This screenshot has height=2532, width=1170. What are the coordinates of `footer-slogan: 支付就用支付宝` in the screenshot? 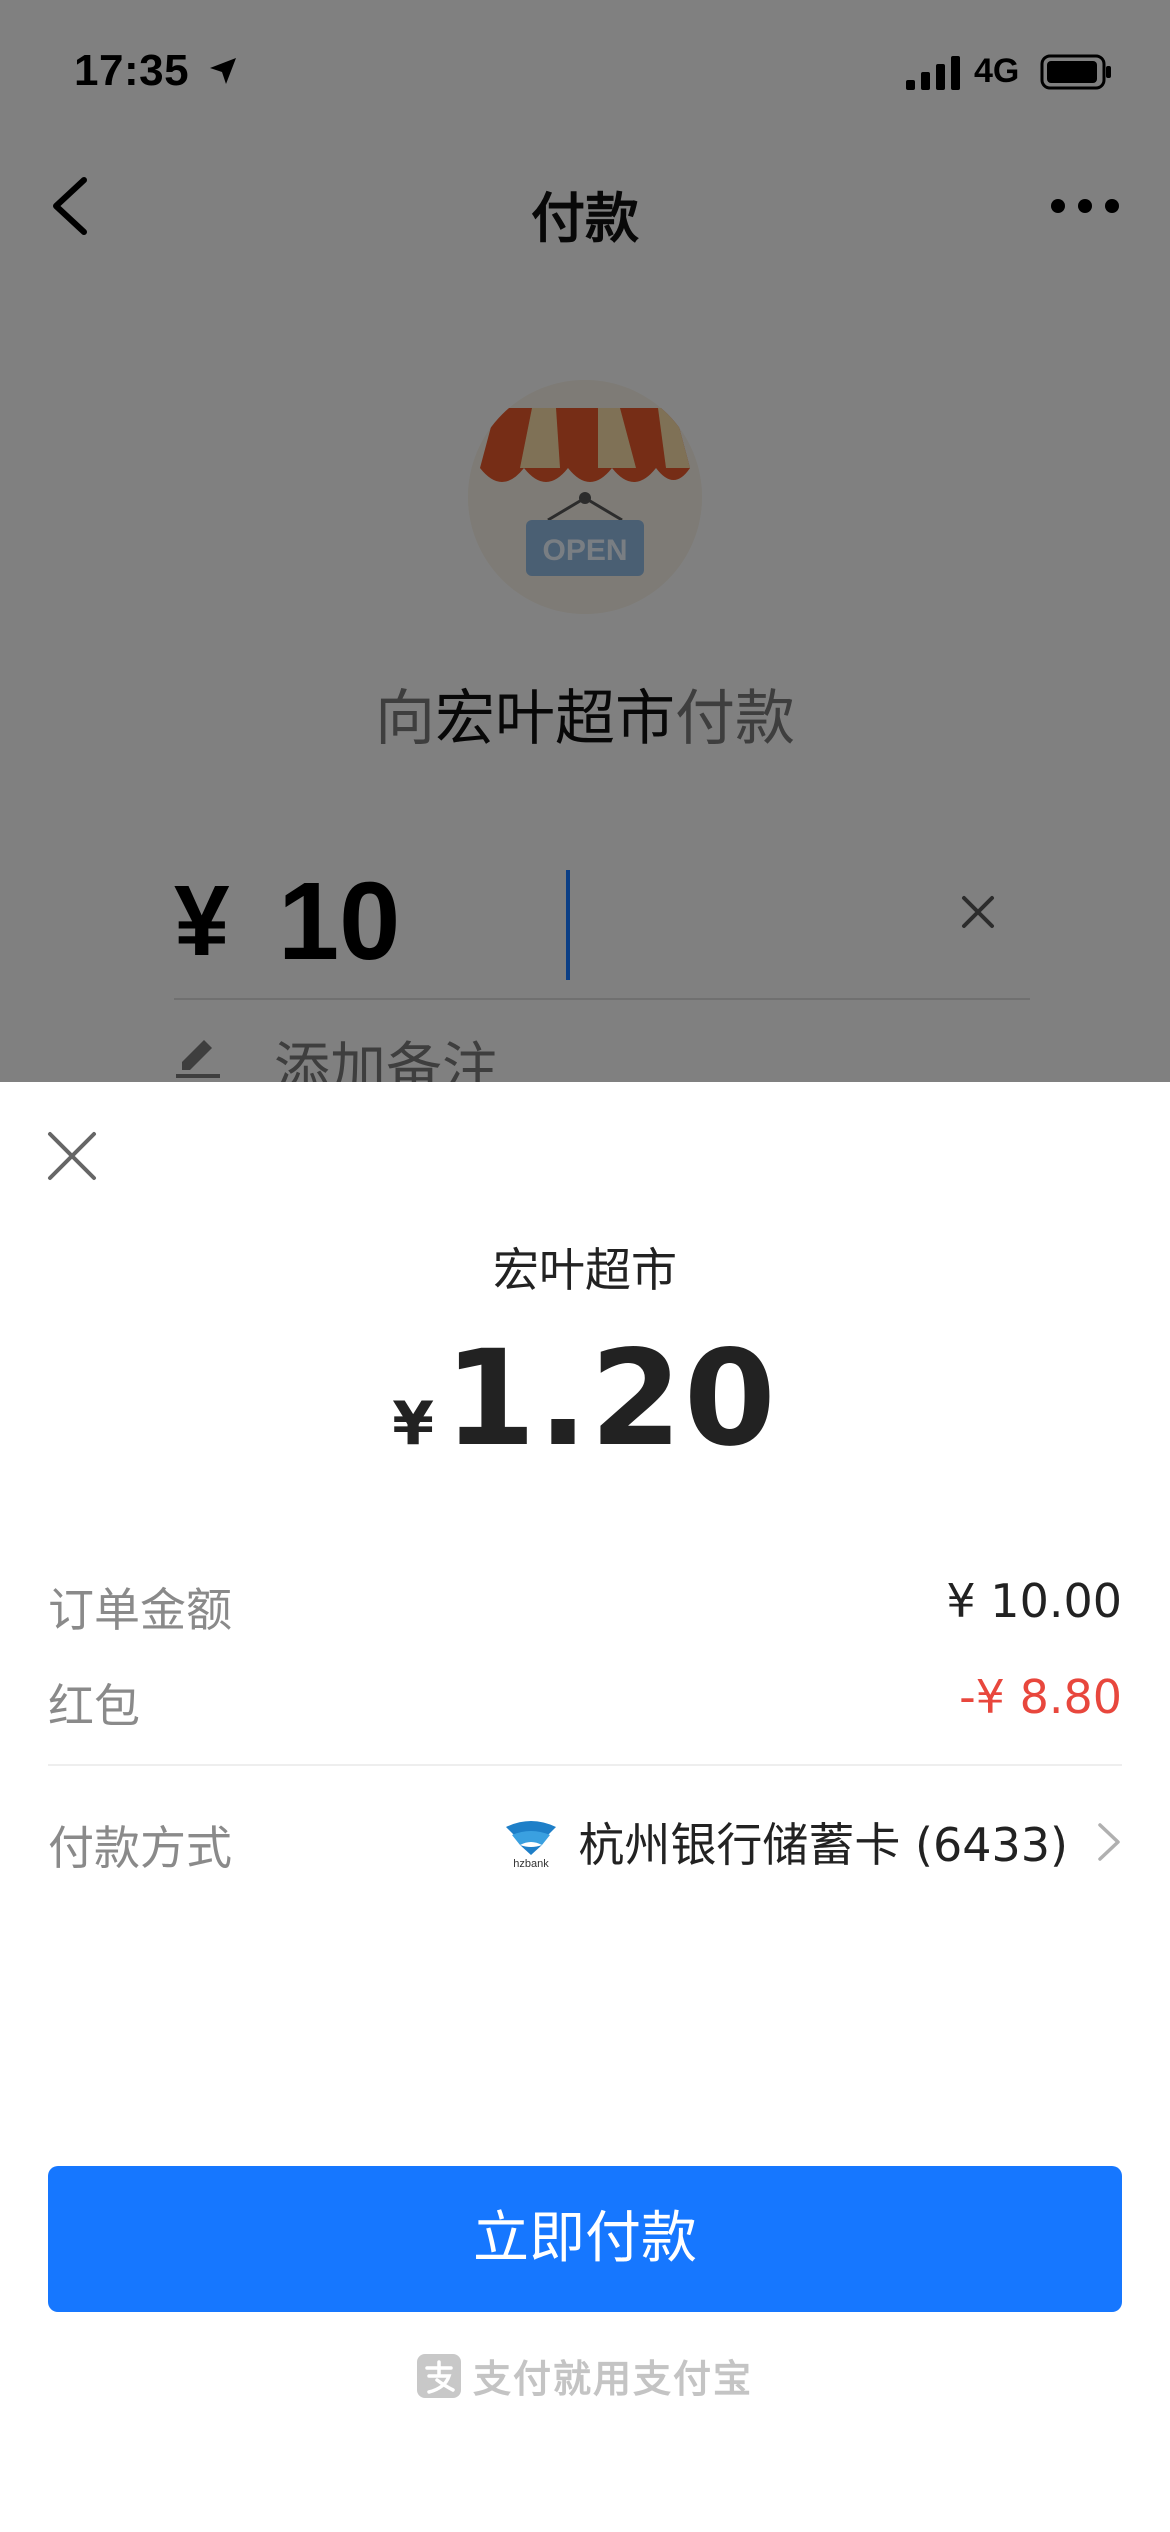 It's located at (612, 2379).